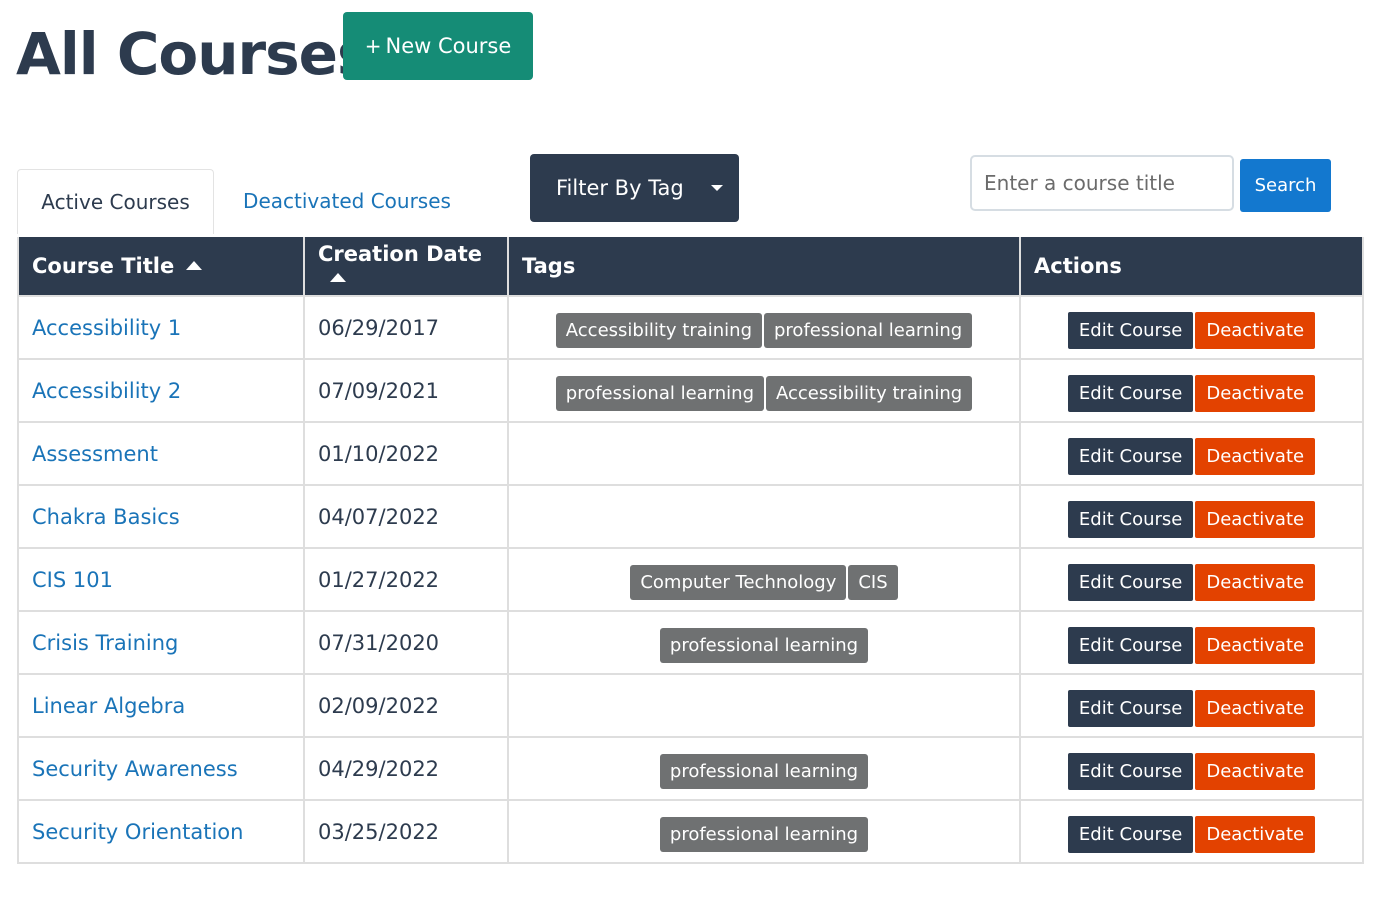 This screenshot has height=898, width=1375. I want to click on new-course-button: + New Course, so click(438, 46).